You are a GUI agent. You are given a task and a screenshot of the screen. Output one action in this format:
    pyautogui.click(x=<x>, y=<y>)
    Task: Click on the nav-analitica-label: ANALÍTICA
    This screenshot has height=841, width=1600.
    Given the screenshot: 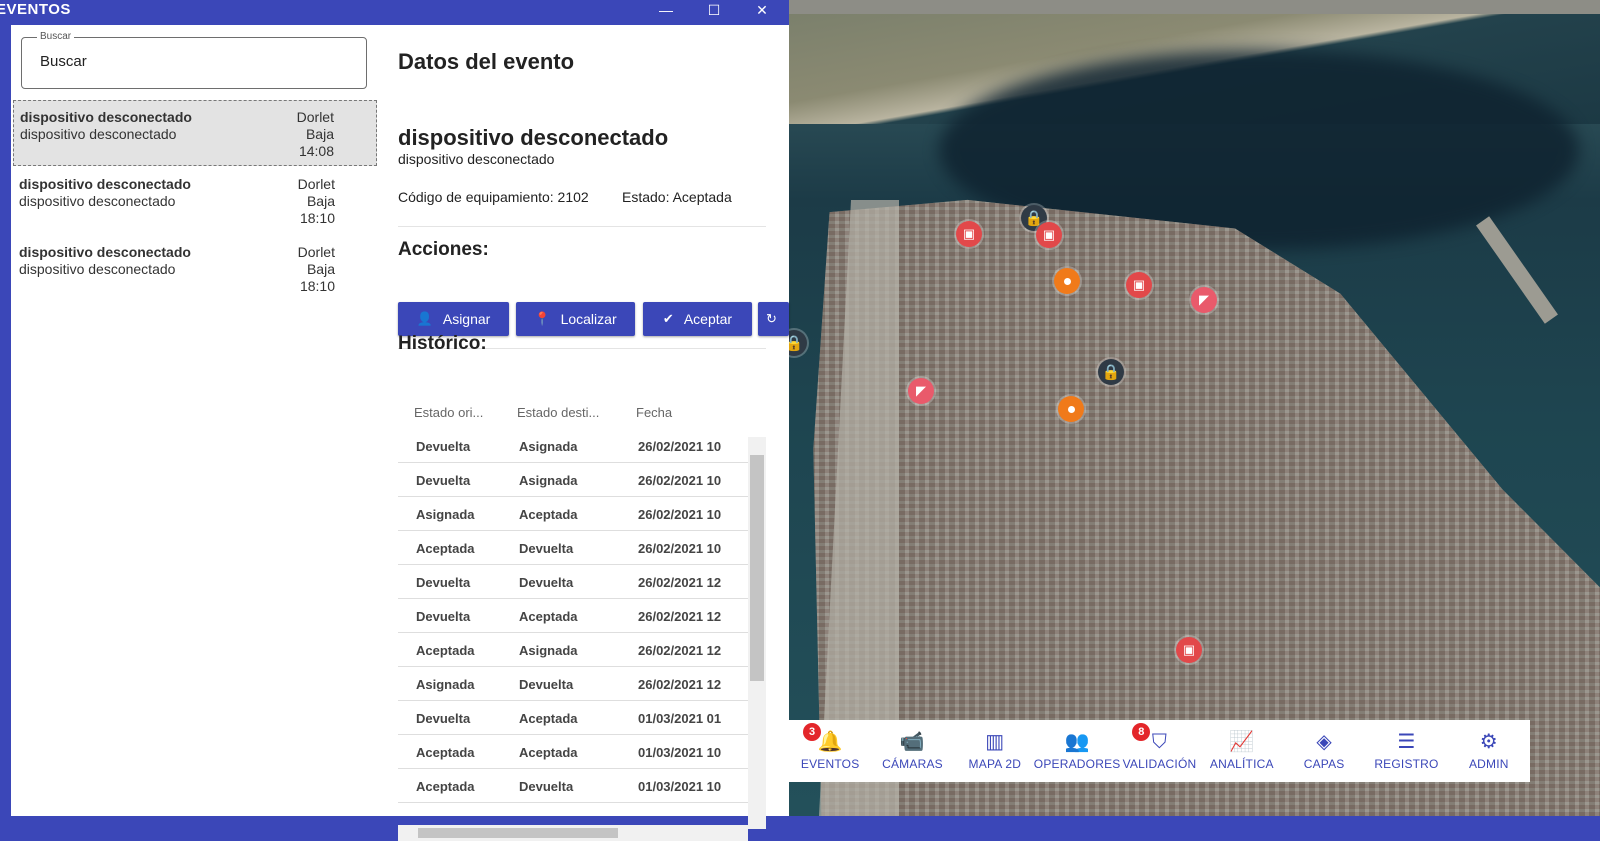 What is the action you would take?
    pyautogui.click(x=1241, y=764)
    